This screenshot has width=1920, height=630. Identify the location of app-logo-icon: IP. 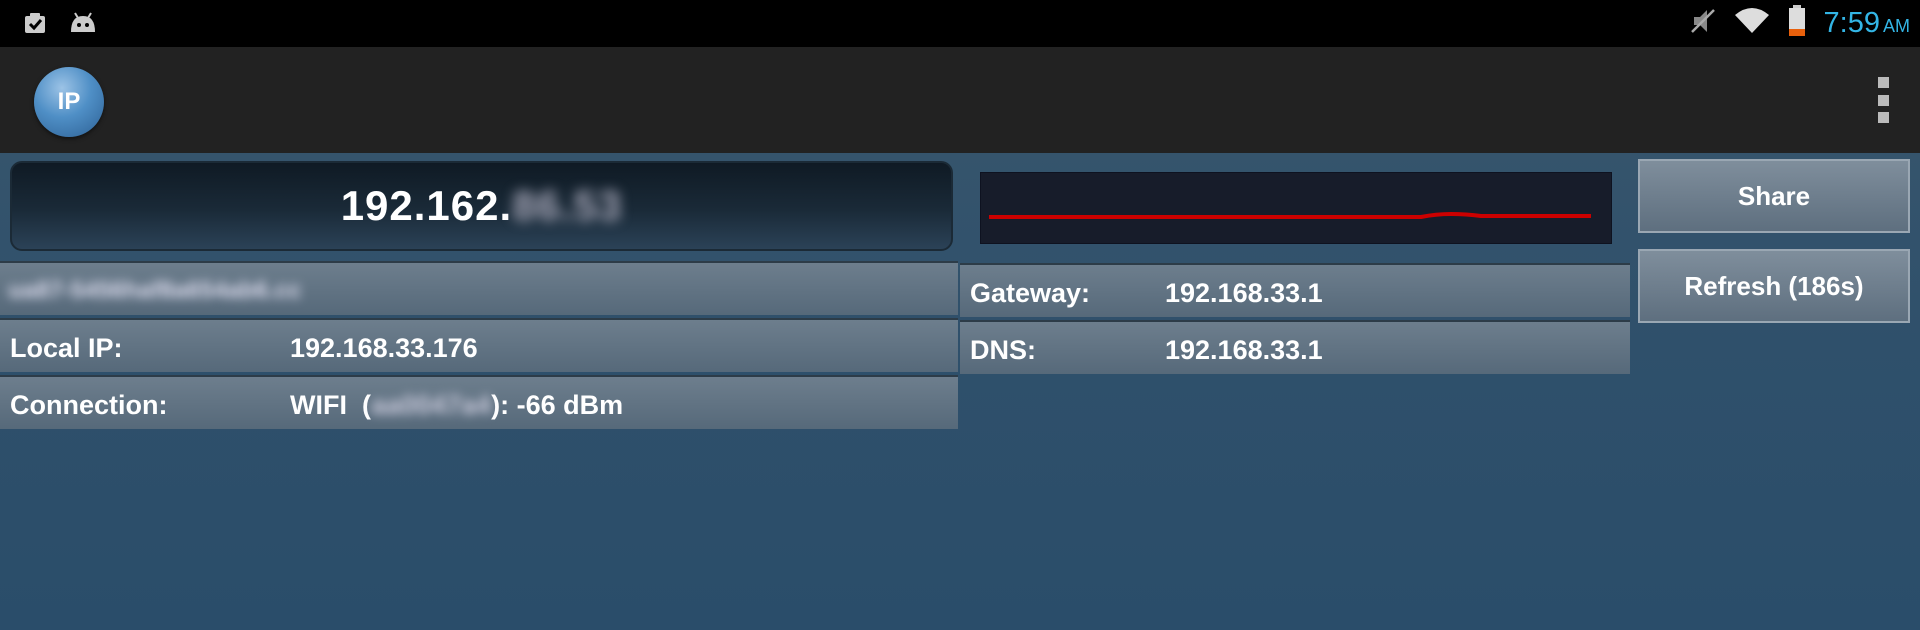
(69, 102).